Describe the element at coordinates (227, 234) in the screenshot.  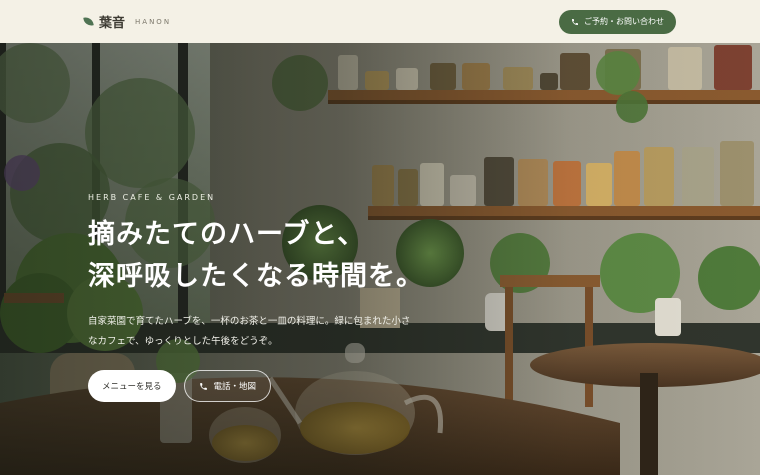
I see `hero-headline-line-1: 摘みたてのハーブと、` at that location.